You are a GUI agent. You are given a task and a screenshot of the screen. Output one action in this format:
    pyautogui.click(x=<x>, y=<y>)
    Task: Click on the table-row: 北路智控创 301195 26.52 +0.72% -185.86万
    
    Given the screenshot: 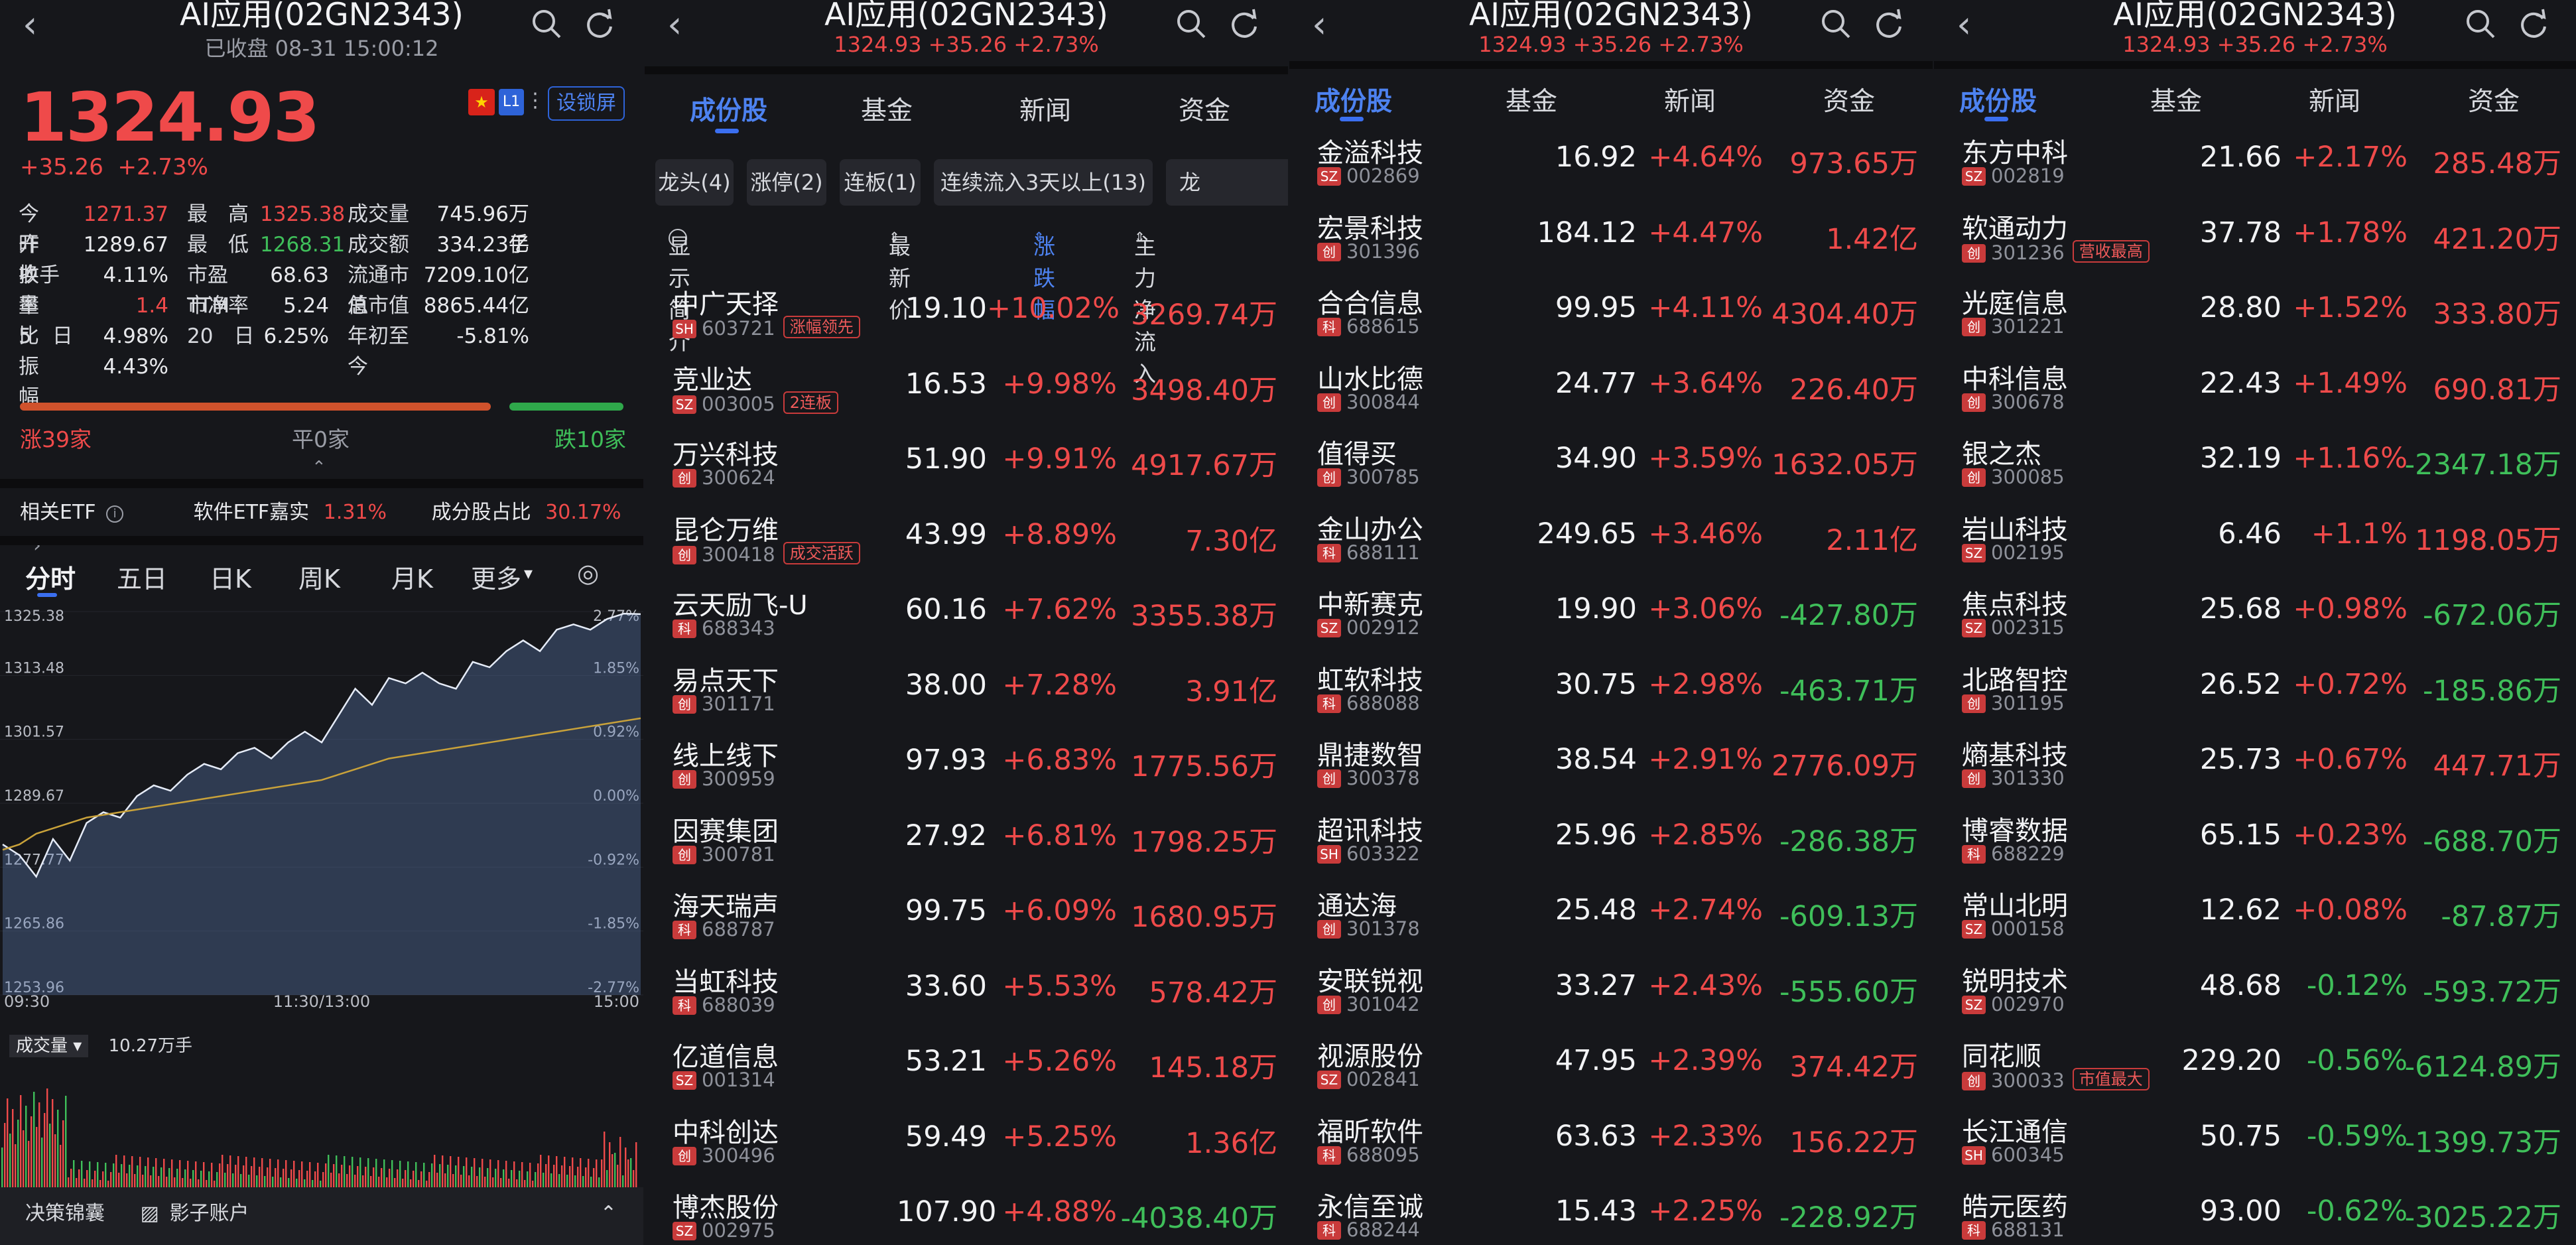 What is the action you would take?
    pyautogui.click(x=2255, y=691)
    